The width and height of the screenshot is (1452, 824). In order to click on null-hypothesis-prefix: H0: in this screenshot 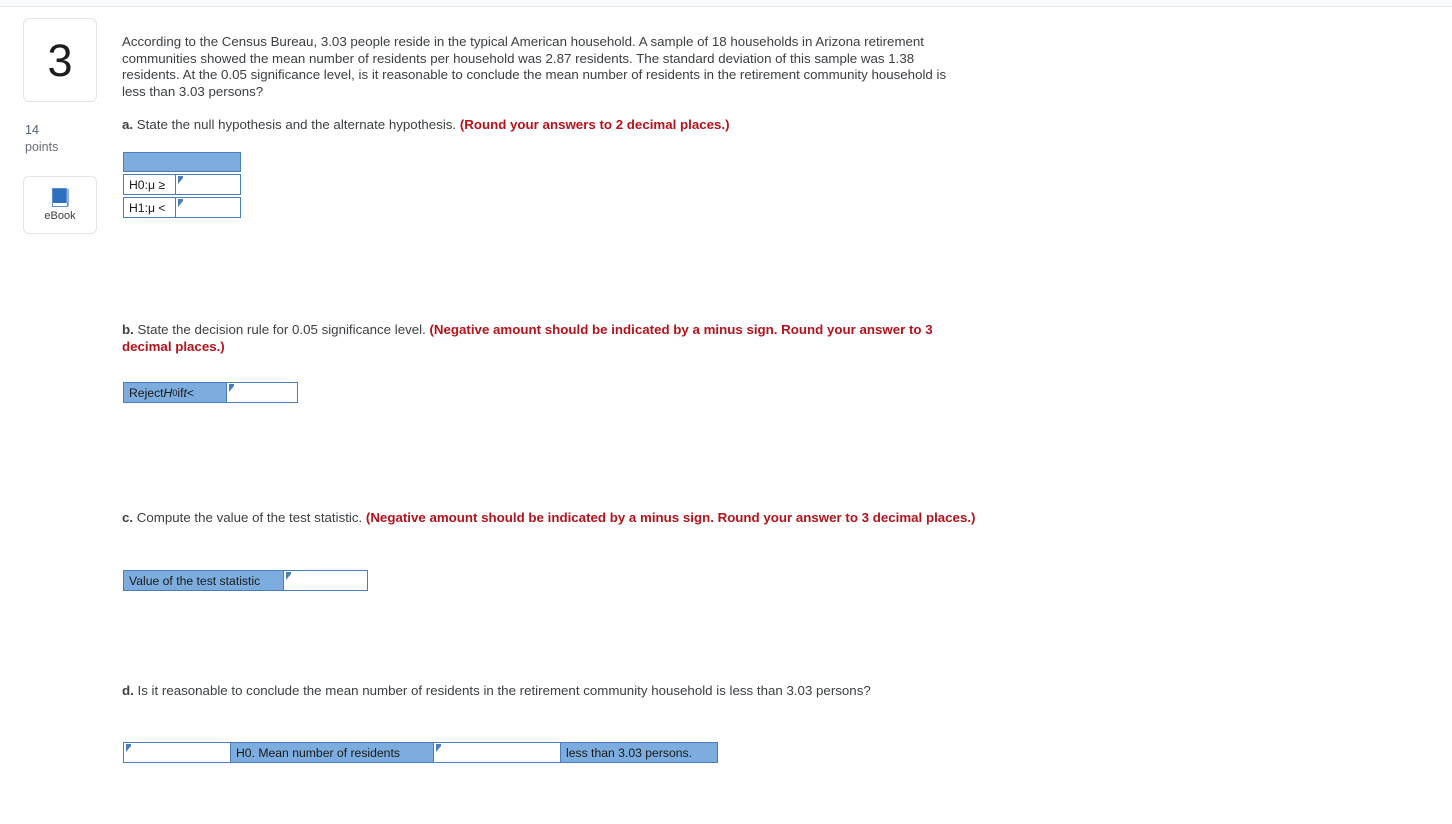, I will do `click(138, 184)`.